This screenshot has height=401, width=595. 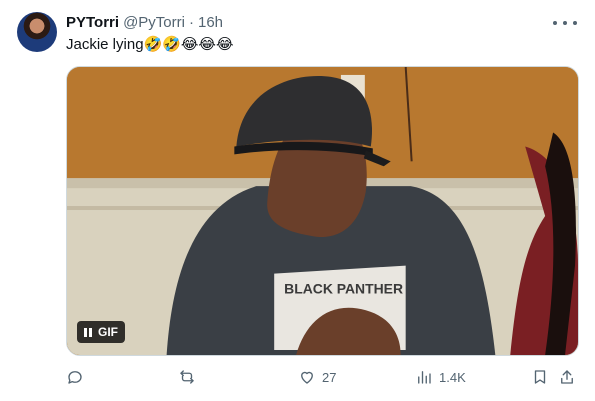 I want to click on like-button: 27, so click(x=317, y=377).